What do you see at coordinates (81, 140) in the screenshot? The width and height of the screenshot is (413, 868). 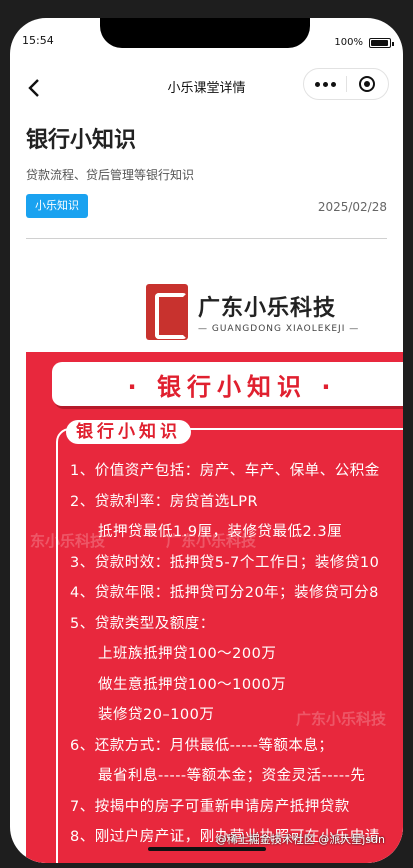 I see `article-title: 银行小知识` at bounding box center [81, 140].